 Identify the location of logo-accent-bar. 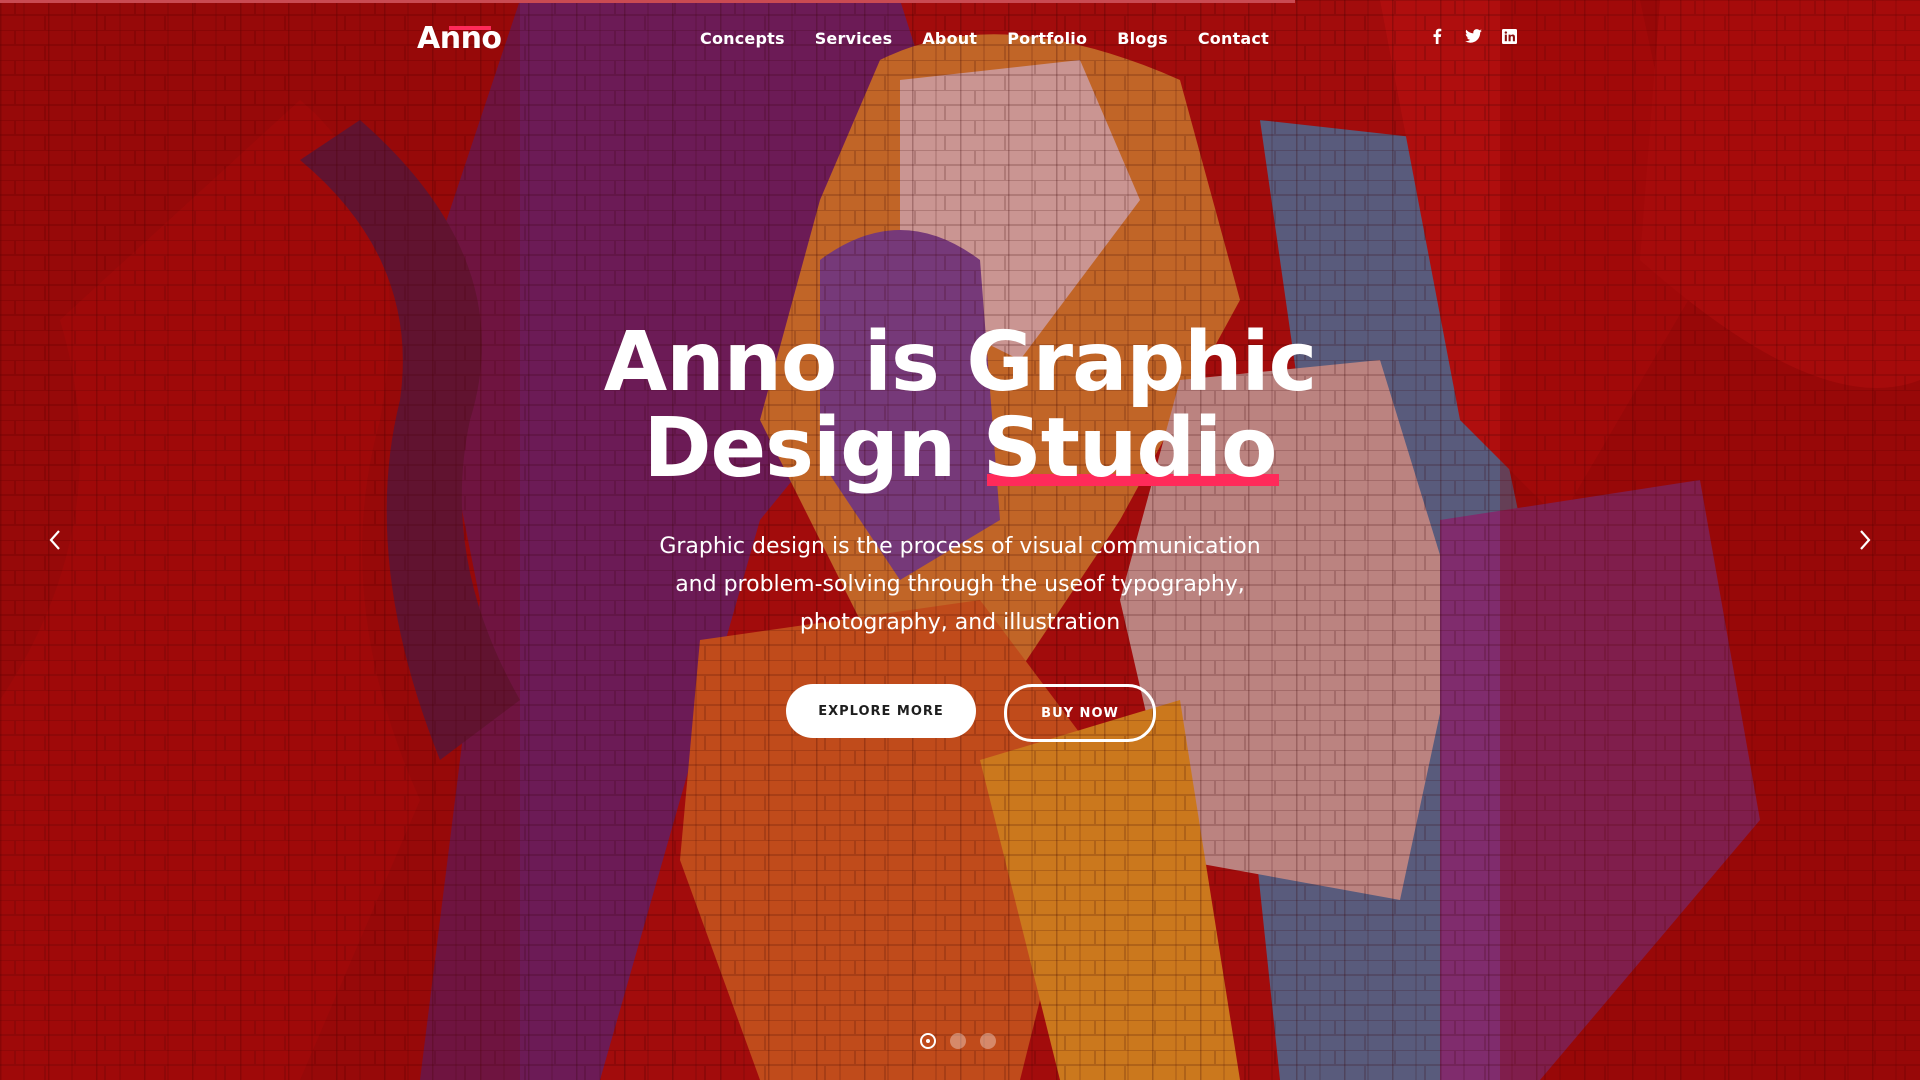
(470, 28).